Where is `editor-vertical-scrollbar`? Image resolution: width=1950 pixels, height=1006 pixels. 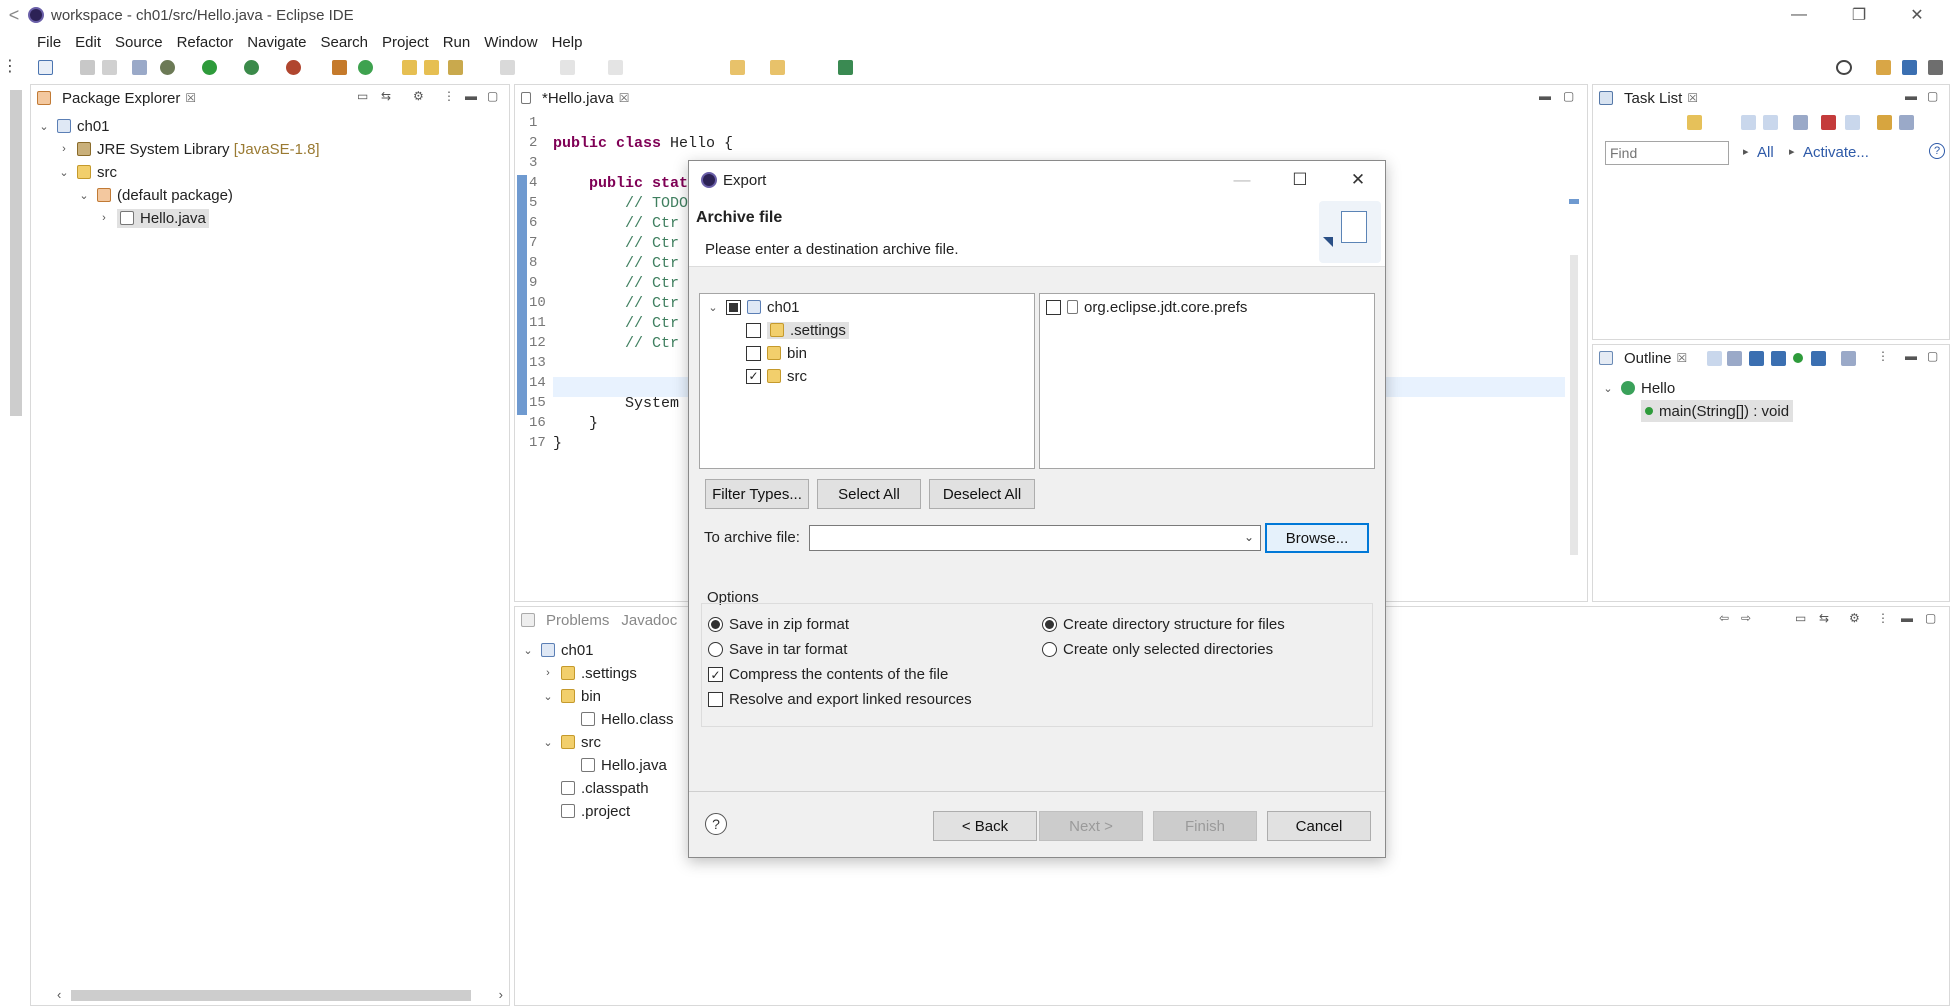
editor-vertical-scrollbar is located at coordinates (1574, 340).